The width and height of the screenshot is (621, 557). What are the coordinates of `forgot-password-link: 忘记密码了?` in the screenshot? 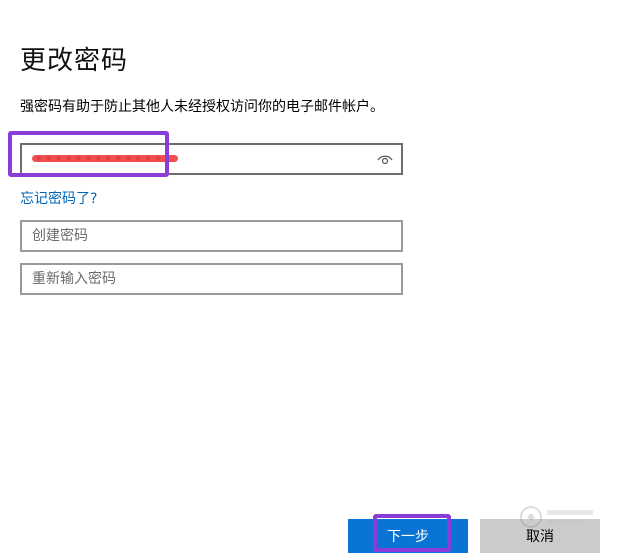 It's located at (58, 198).